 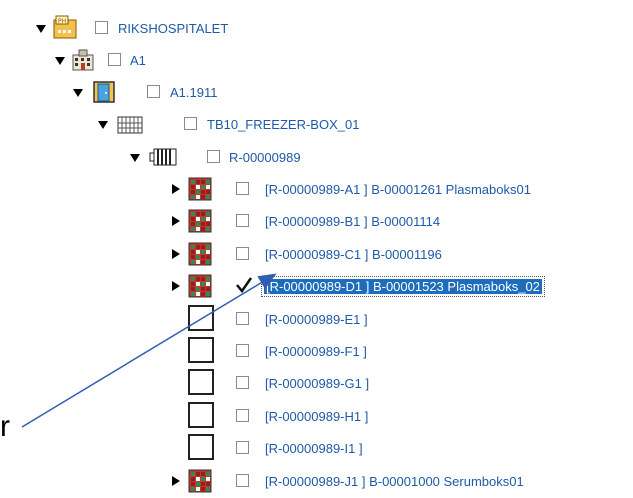 I want to click on tree-node-box: [R-00000989-F1 ], so click(x=316, y=351).